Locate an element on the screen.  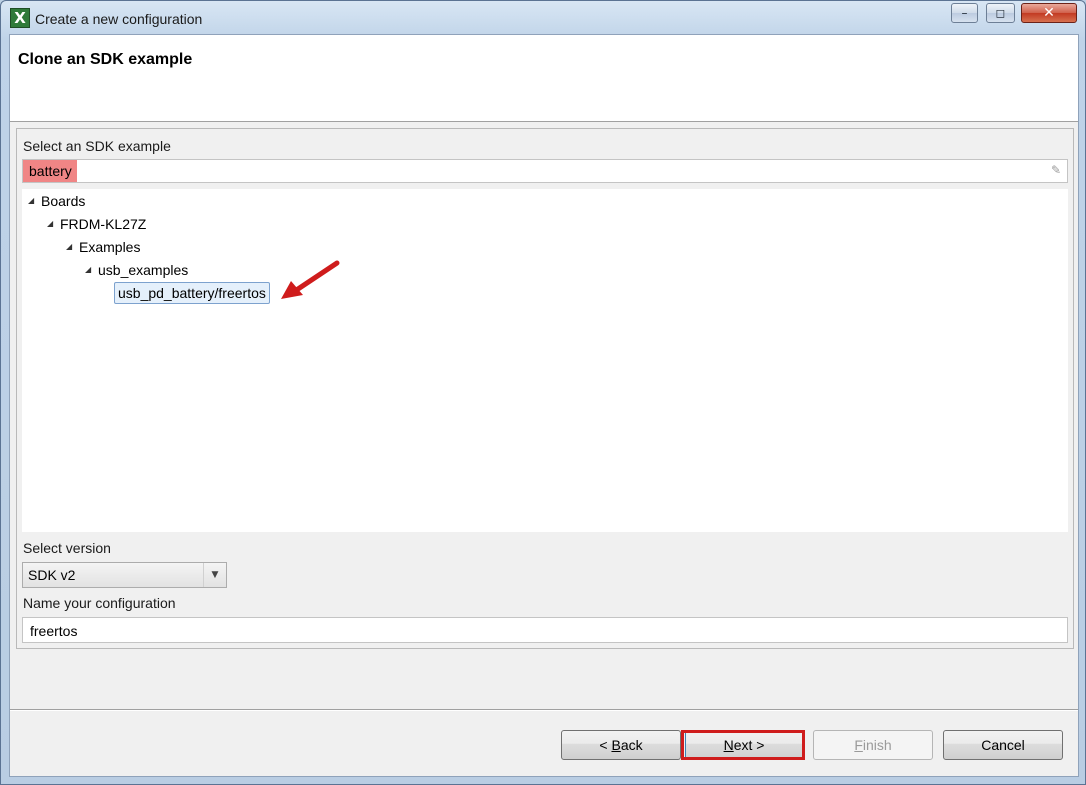
back-label-rest: ack is located at coordinates (631, 745).